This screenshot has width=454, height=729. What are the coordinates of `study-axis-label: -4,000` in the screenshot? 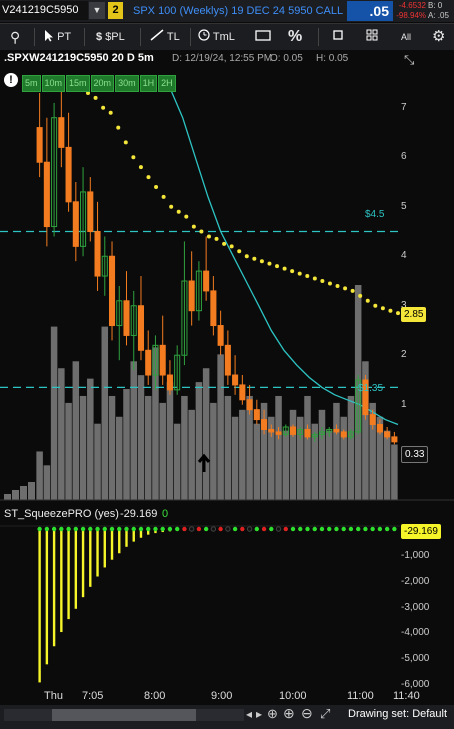 It's located at (415, 633).